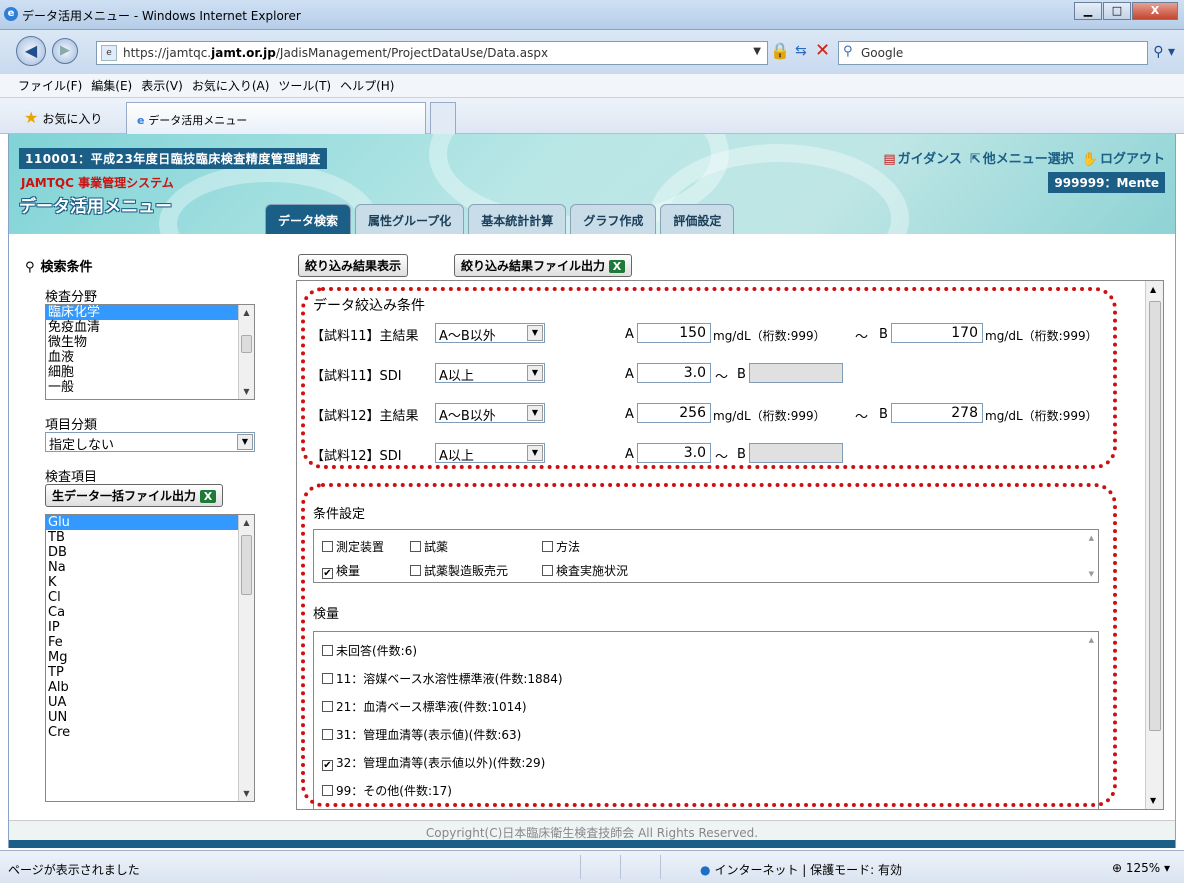 This screenshot has width=1184, height=883. I want to click on menu-file: ファイル(F), so click(50, 85).